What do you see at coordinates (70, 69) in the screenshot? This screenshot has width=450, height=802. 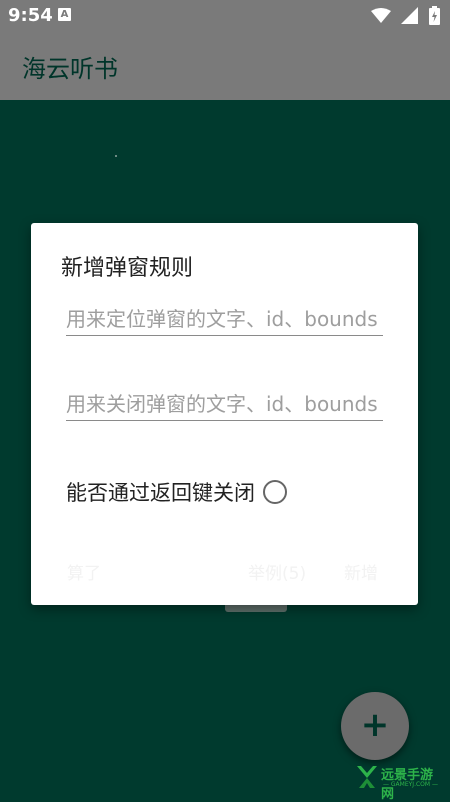 I see `app-title: 海云听书` at bounding box center [70, 69].